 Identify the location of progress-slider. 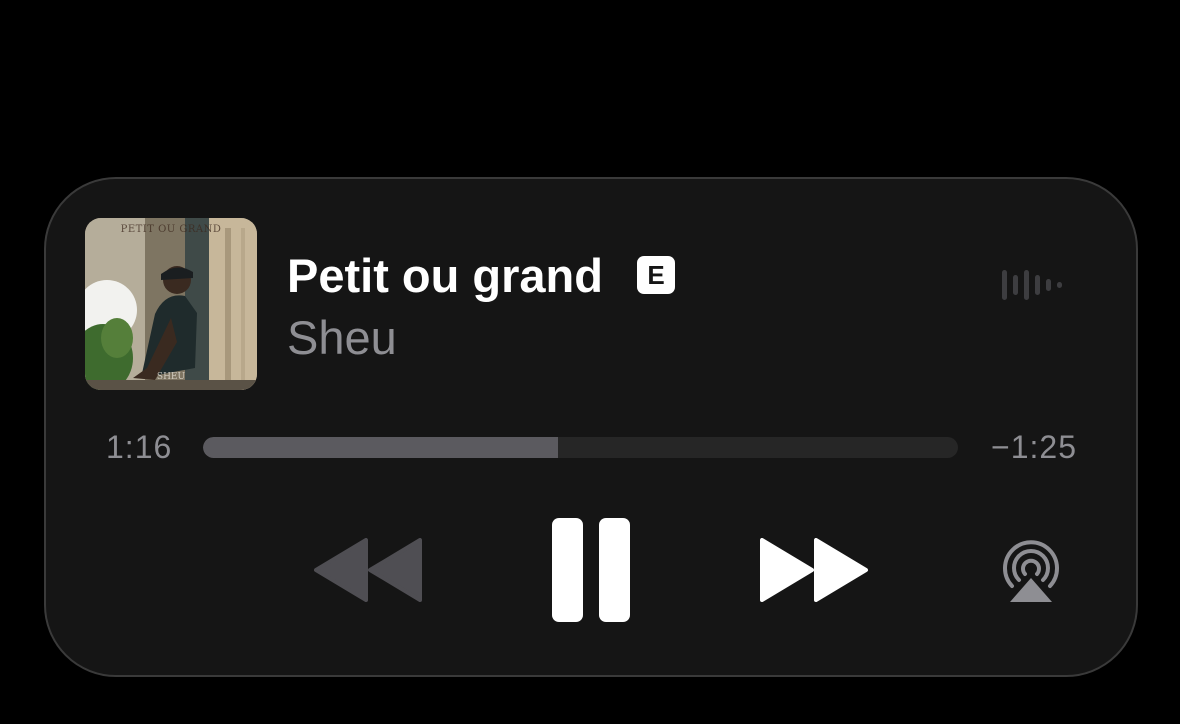
(580, 447).